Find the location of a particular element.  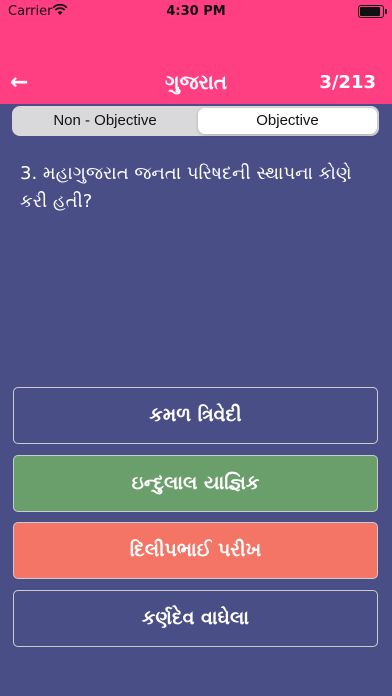

nav-bar: ← ગુજરાત 3/213 is located at coordinates (196, 82).